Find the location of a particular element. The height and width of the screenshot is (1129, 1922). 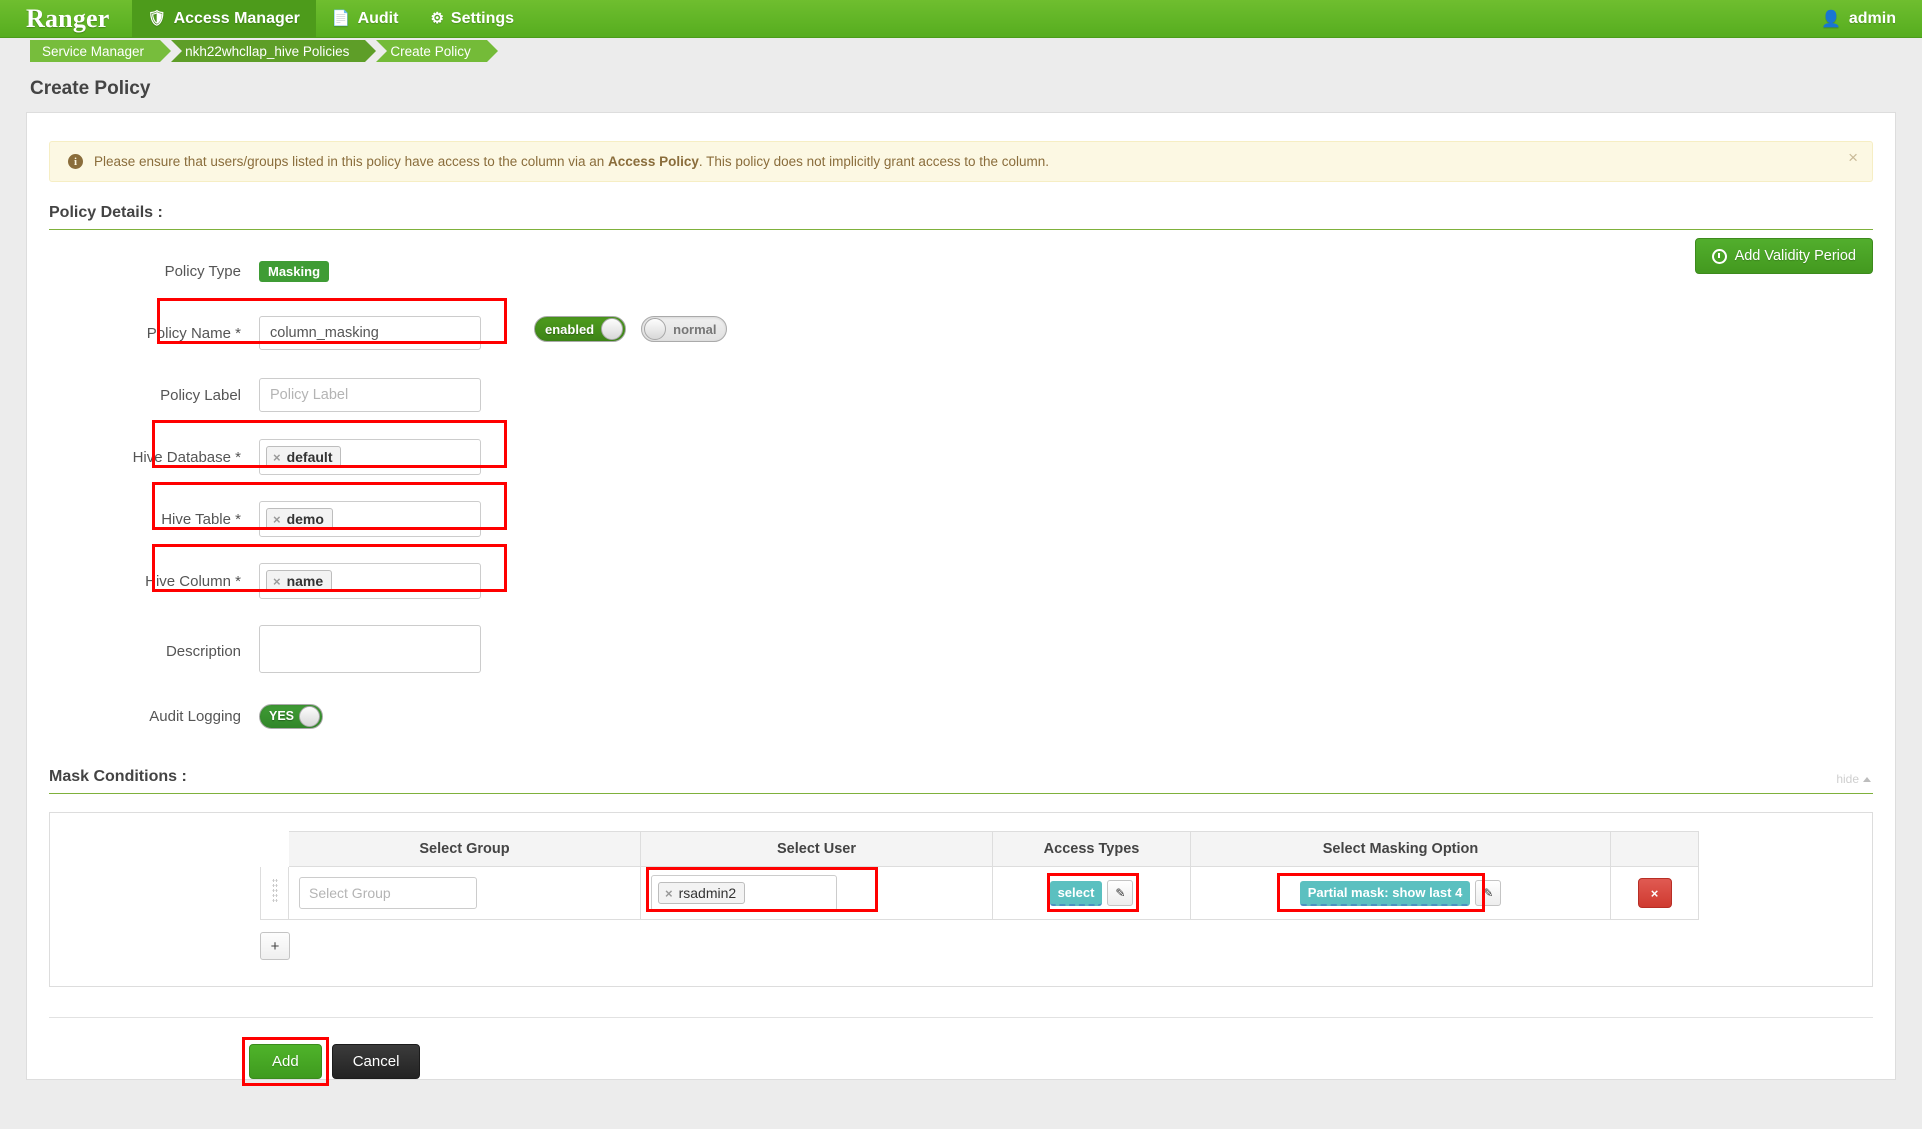

policy-status-toggle: enabled is located at coordinates (580, 329).